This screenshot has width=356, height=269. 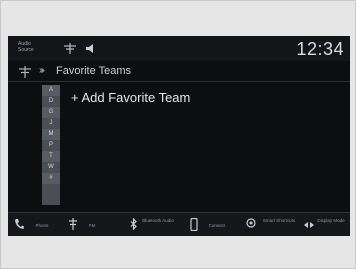 I want to click on alpha-index-letter: J, so click(x=51, y=123).